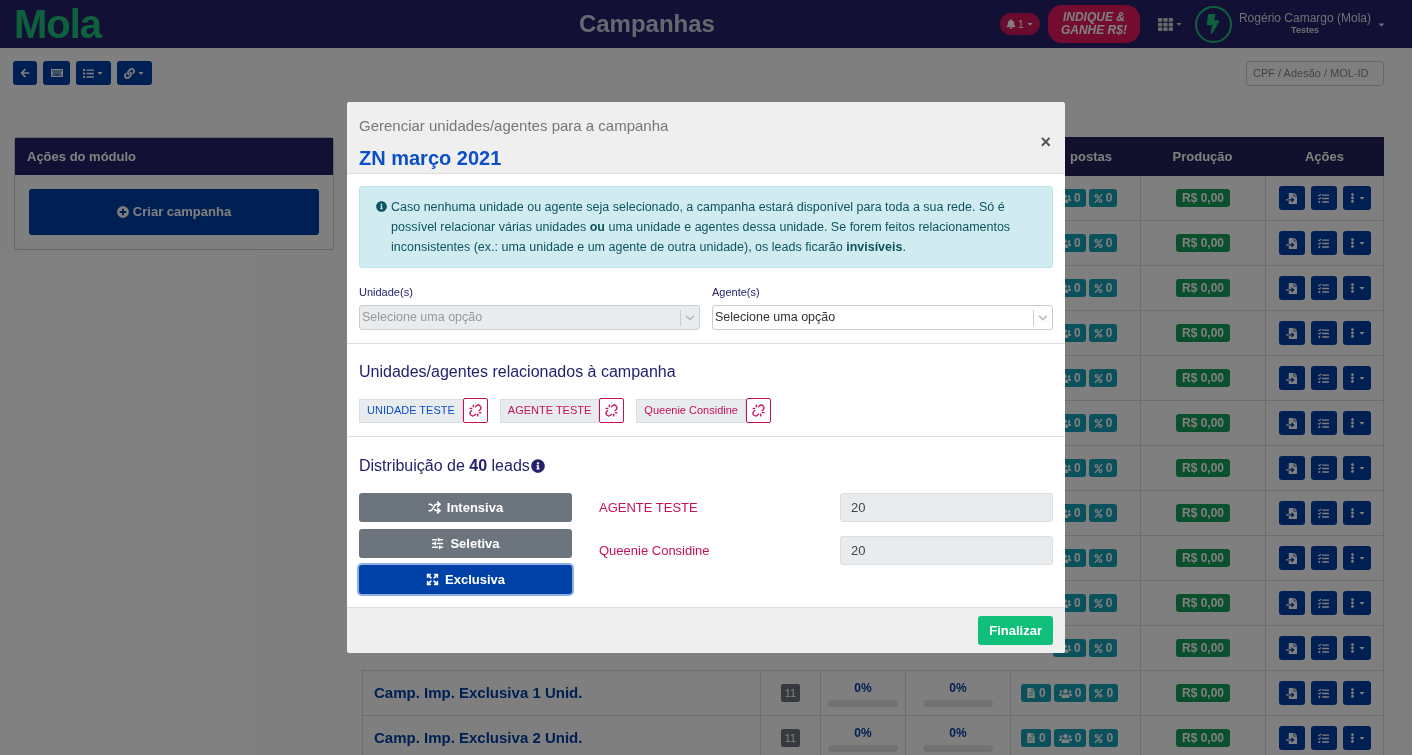 This screenshot has height=755, width=1412. I want to click on mode-button: Intensiva, so click(465, 507).